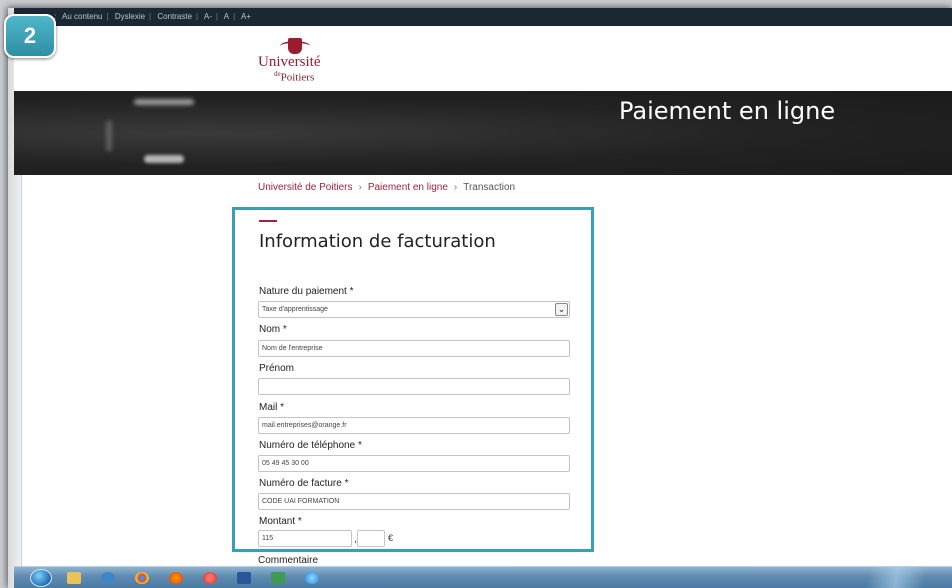 This screenshot has width=952, height=588. I want to click on access-link-contrast: Contraste, so click(174, 16).